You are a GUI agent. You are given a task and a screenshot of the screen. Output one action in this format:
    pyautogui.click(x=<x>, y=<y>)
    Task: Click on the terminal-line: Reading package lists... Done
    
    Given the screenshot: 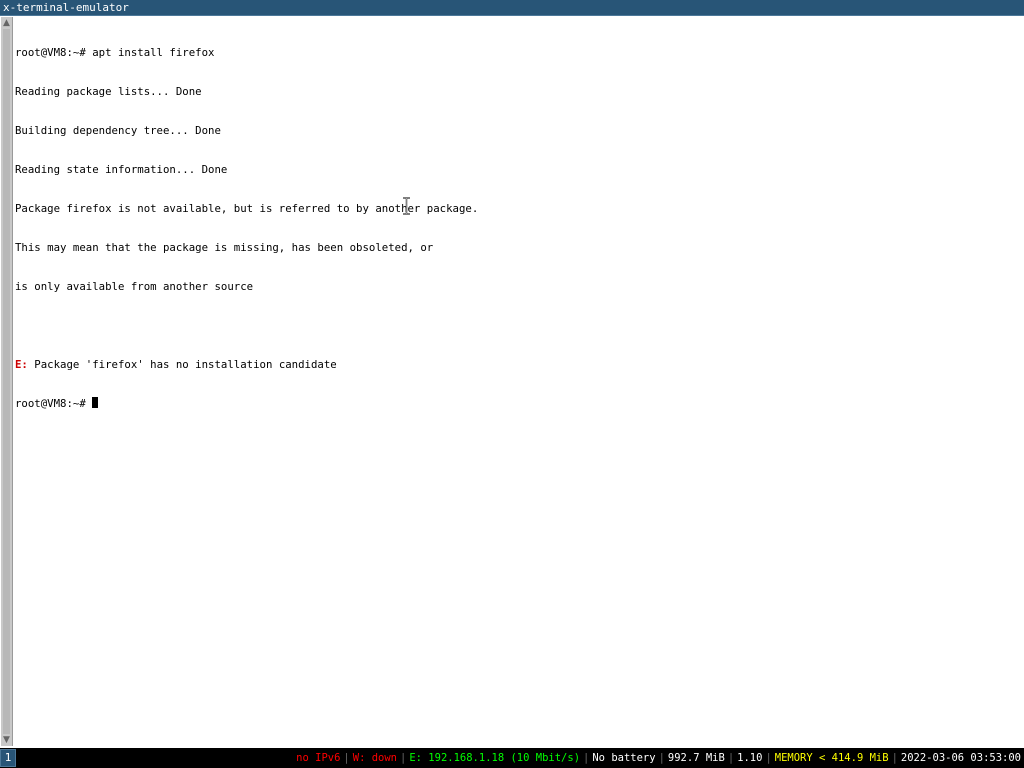 What is the action you would take?
    pyautogui.click(x=108, y=91)
    